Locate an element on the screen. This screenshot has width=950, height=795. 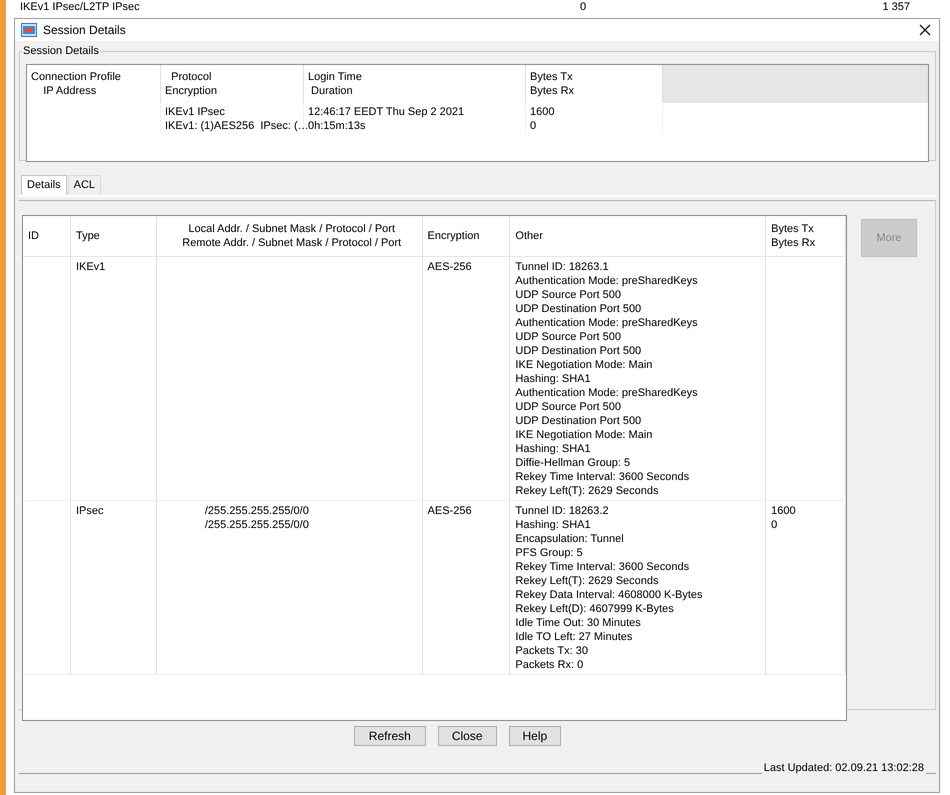
table-cell-text: 1 357 is located at coordinates (895, 7).